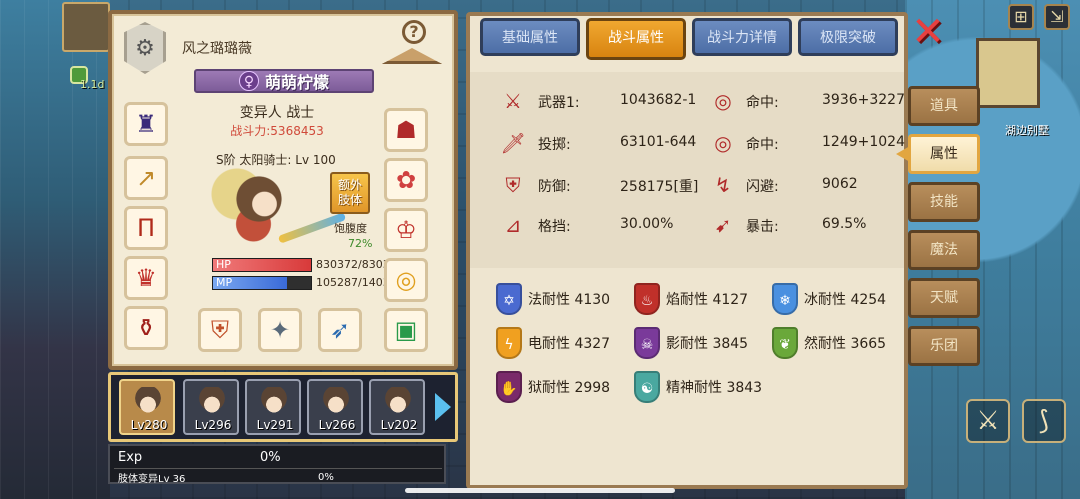 The height and width of the screenshot is (499, 1080). Describe the element at coordinates (248, 81) in the screenshot. I see `female-gender-icon: ♀` at that location.